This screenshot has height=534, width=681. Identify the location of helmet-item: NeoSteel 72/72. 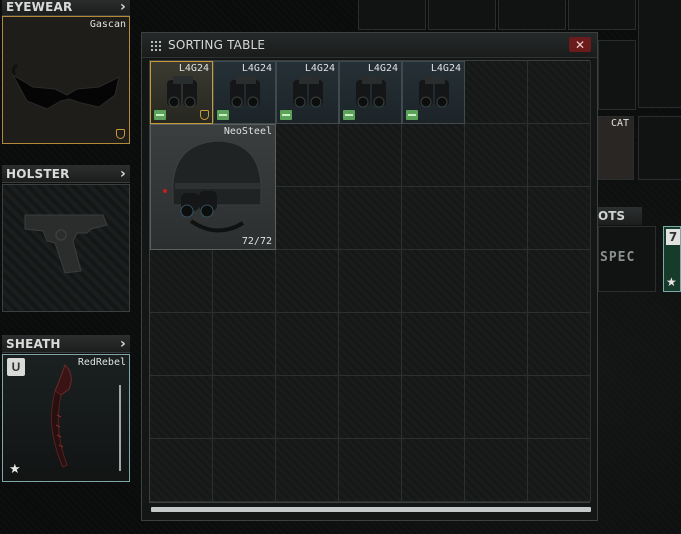
(213, 187).